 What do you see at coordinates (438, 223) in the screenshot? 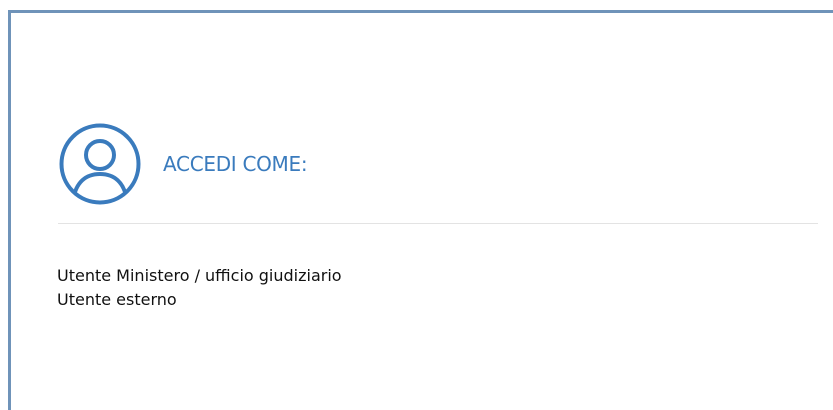
I see `divider` at bounding box center [438, 223].